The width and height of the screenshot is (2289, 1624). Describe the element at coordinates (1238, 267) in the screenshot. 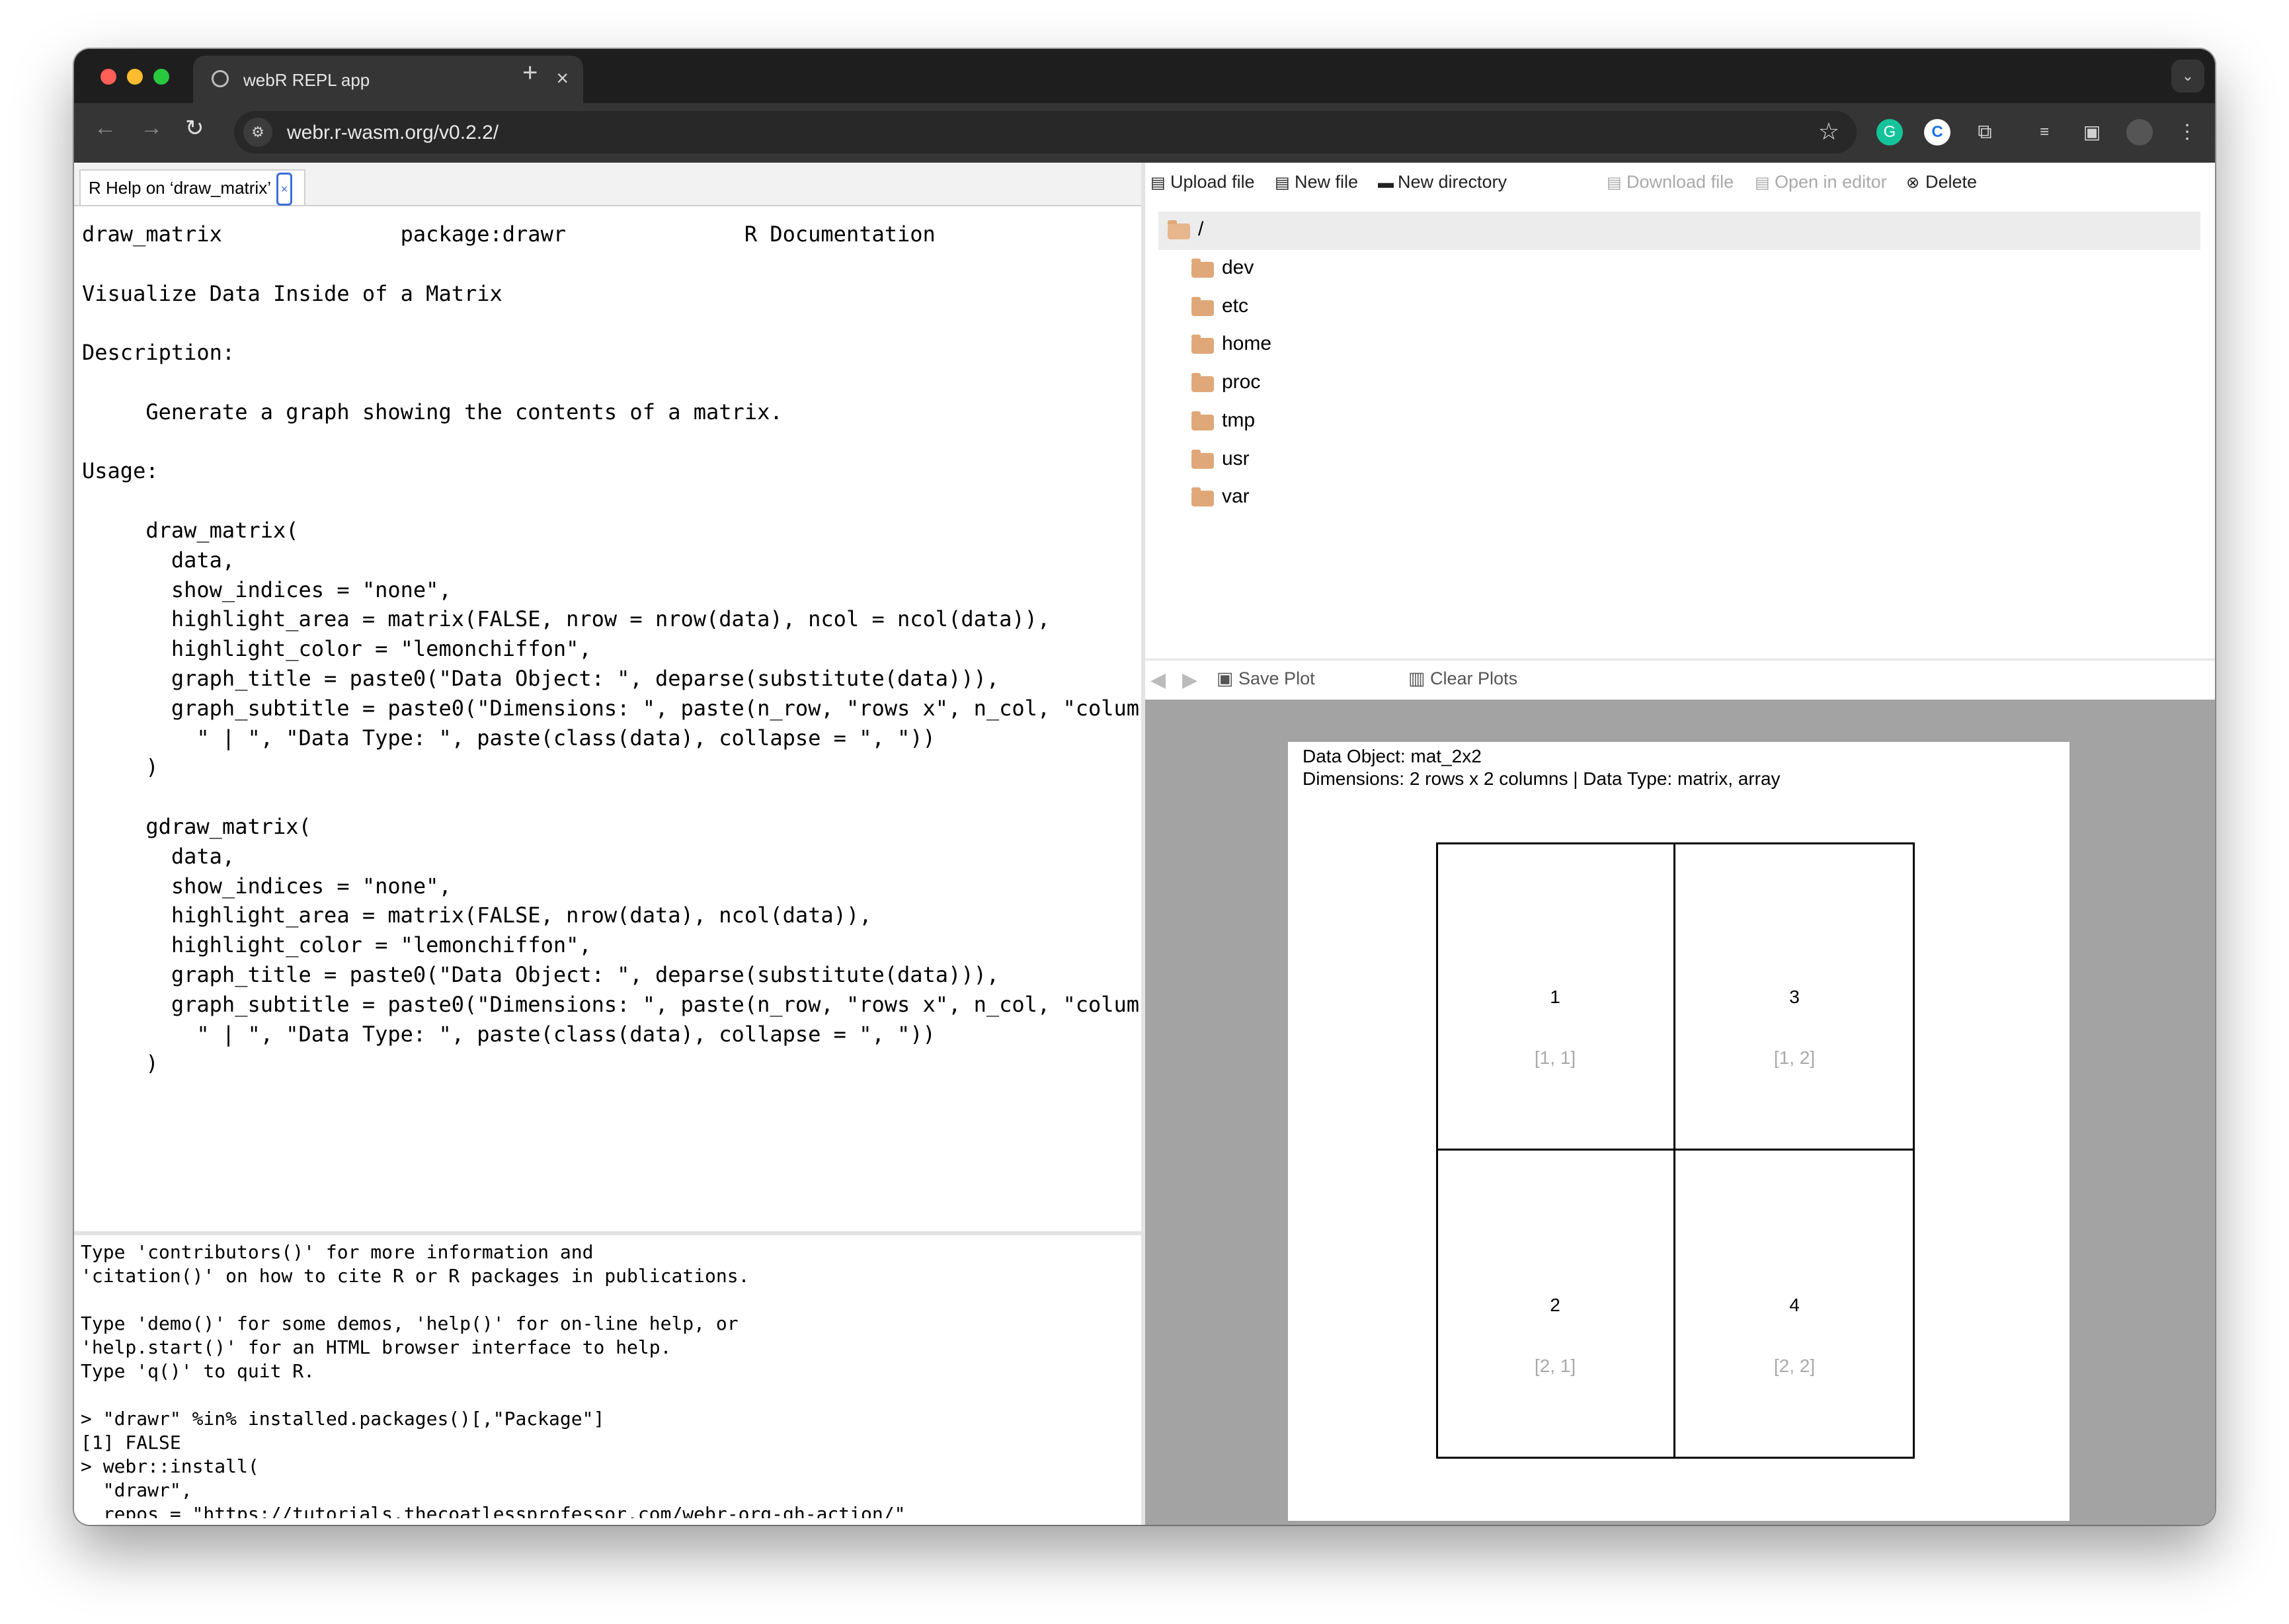

I see `folder-label: dev` at that location.